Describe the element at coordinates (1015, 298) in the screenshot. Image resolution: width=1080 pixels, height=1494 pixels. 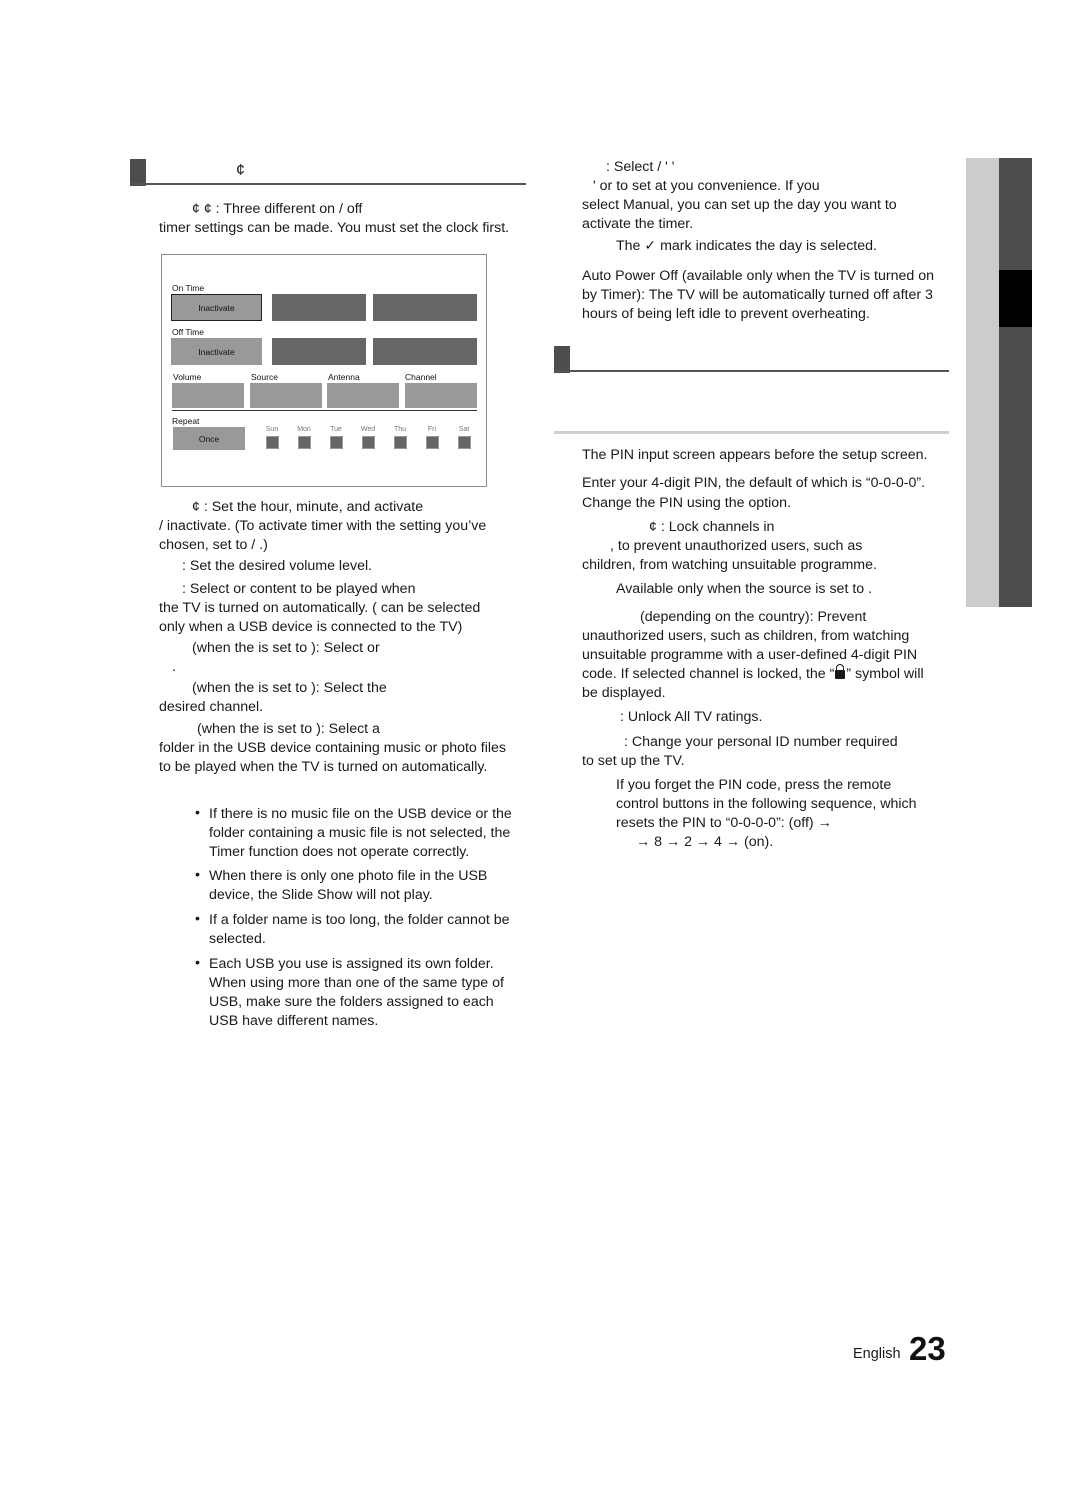
I see `chapter-tab-active` at that location.